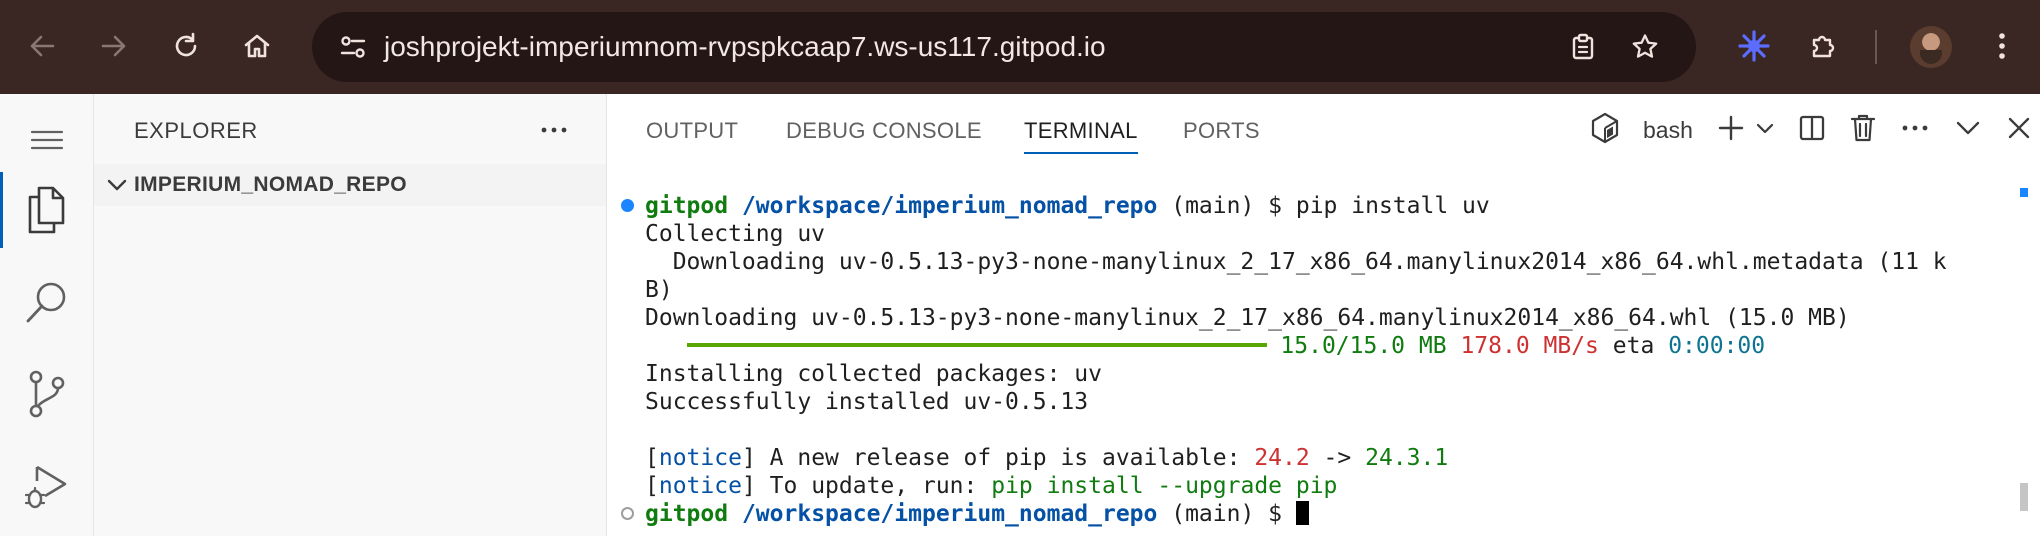  I want to click on progress-speed: 178.0 MB/s, so click(1529, 346).